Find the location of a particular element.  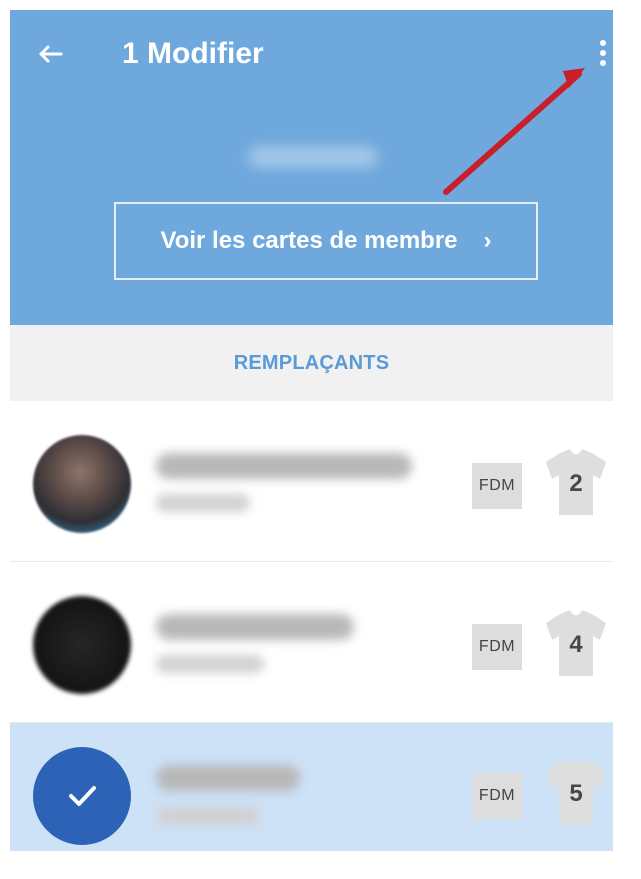

chevron-right-icon: › is located at coordinates (487, 240).